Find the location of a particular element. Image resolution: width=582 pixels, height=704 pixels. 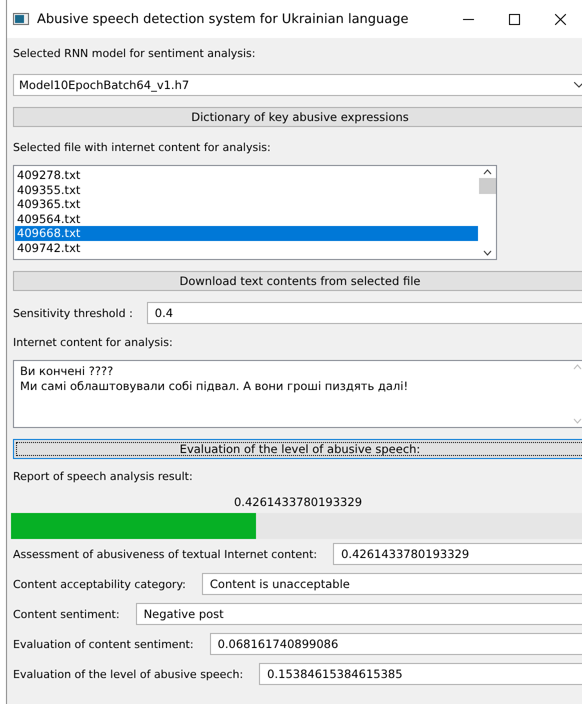

window-title: Abusive speech detection system for Ukrainian language is located at coordinates (223, 19).